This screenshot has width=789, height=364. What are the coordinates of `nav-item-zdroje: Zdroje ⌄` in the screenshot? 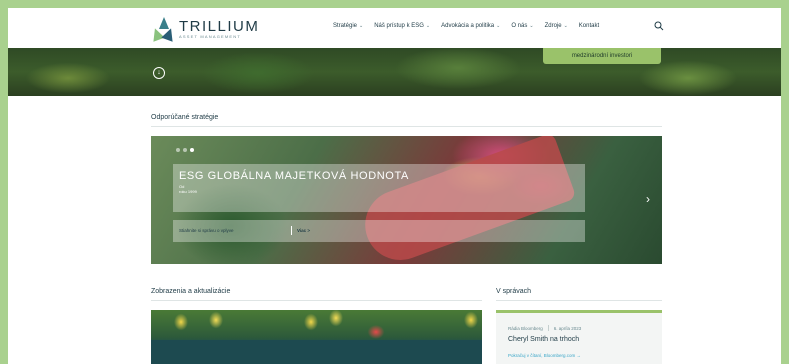 It's located at (556, 26).